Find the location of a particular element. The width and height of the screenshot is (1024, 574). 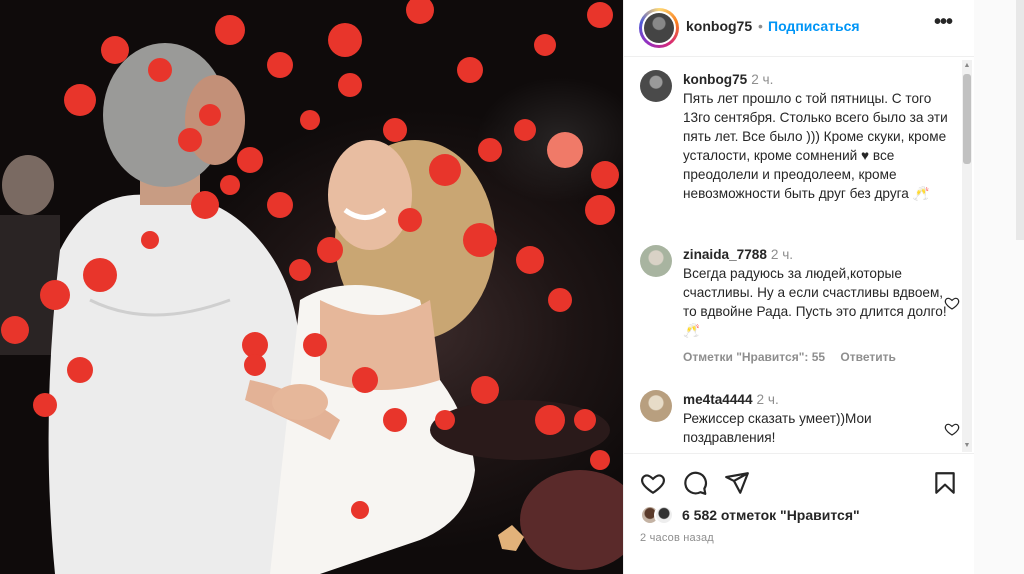

caption-time: 2 ч. is located at coordinates (762, 79).